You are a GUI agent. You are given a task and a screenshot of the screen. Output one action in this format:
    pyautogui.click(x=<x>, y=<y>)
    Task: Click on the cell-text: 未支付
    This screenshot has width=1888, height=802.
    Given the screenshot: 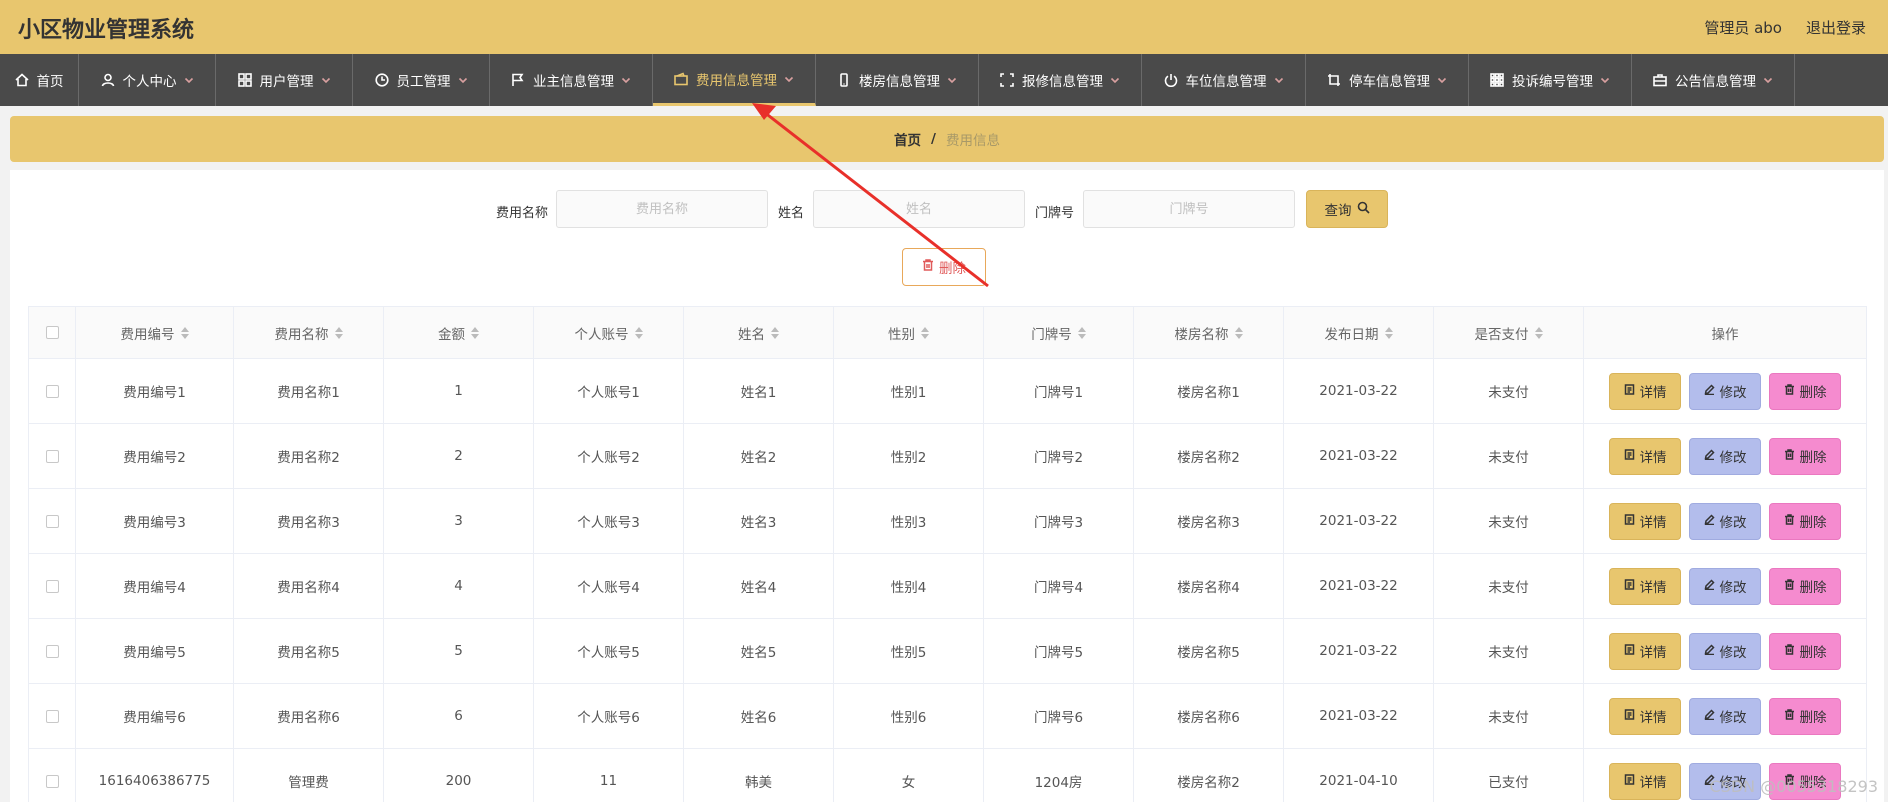 What is the action you would take?
    pyautogui.click(x=1508, y=653)
    